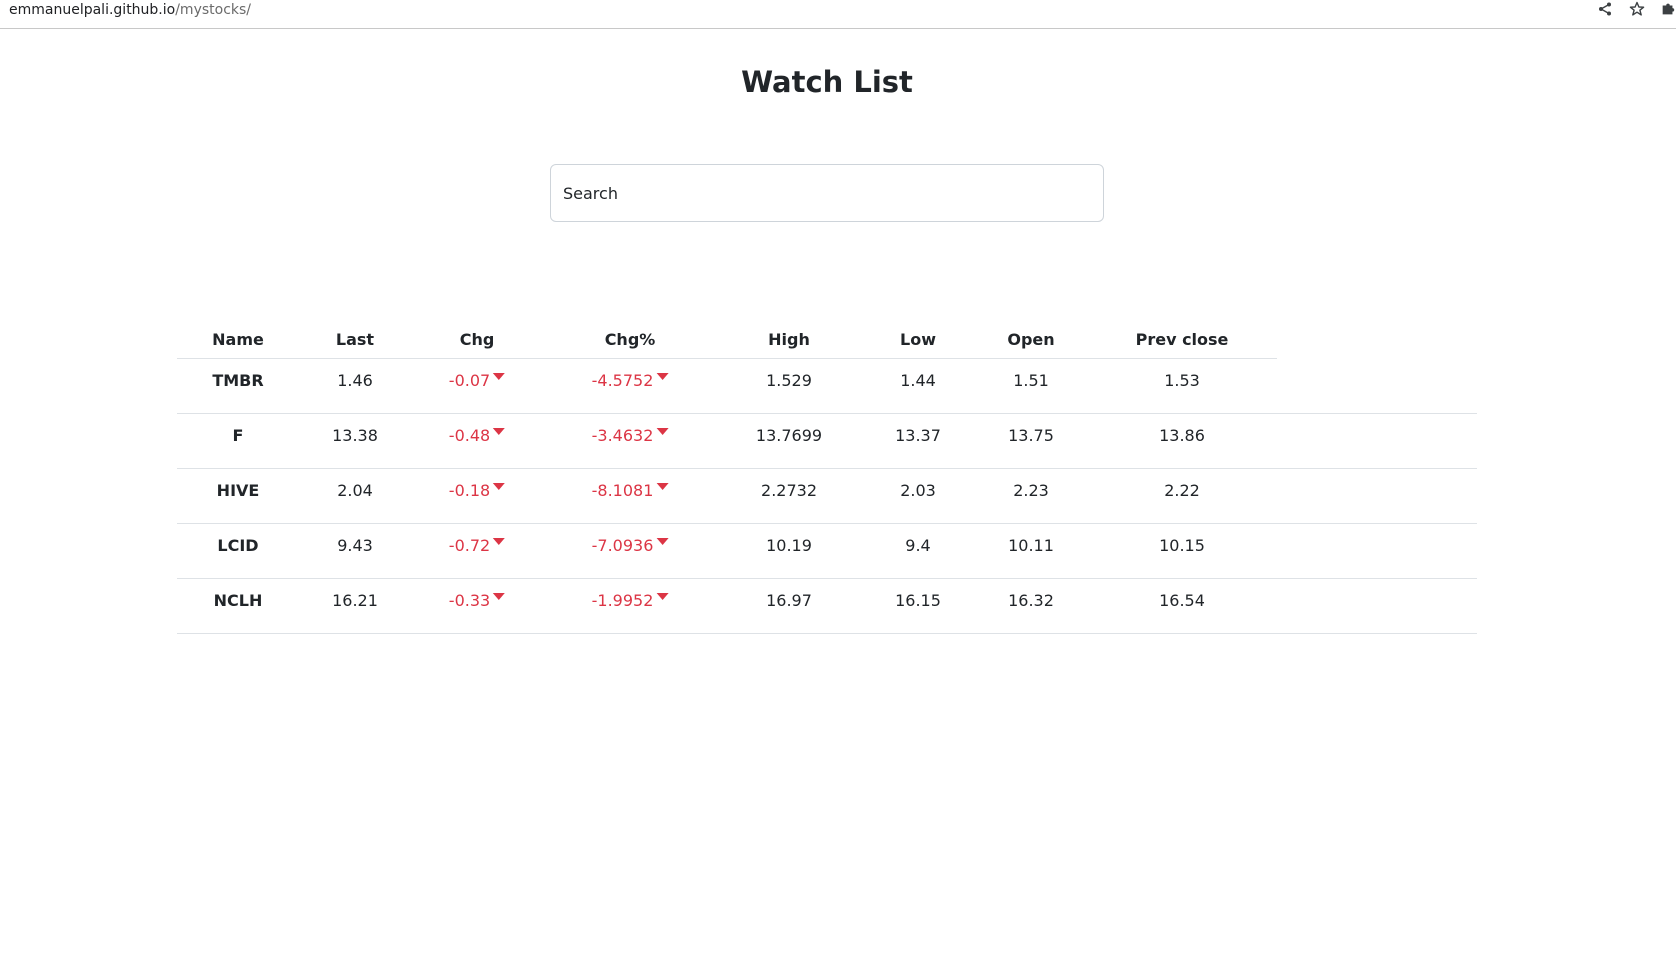 Image resolution: width=1676 pixels, height=966 pixels. What do you see at coordinates (355, 339) in the screenshot?
I see `column-header-last: Last` at bounding box center [355, 339].